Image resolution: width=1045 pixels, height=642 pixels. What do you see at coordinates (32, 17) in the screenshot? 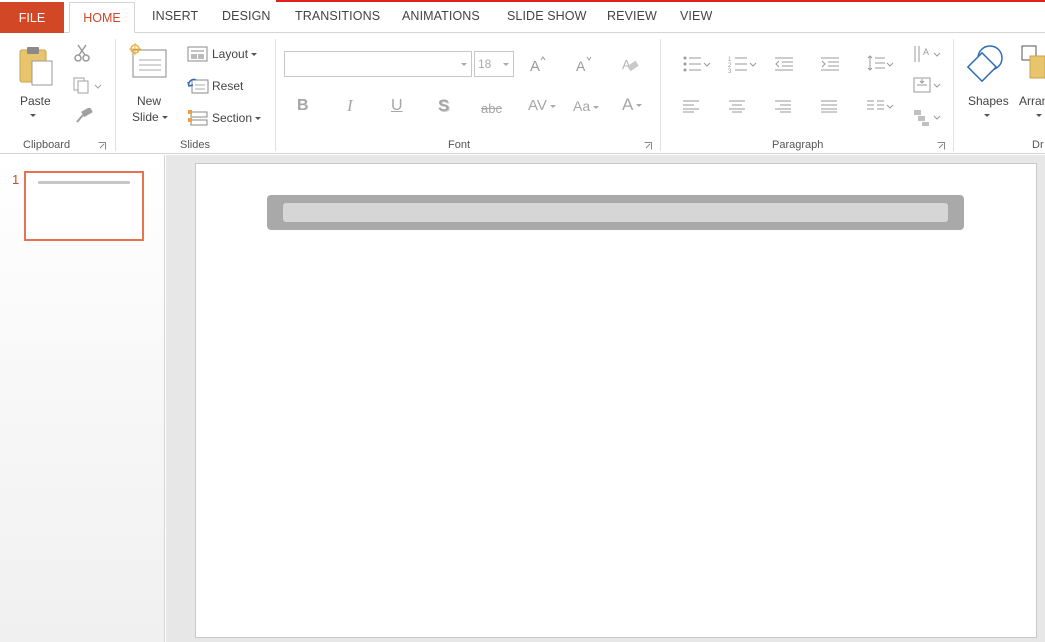
I see `tab-file: FILE` at bounding box center [32, 17].